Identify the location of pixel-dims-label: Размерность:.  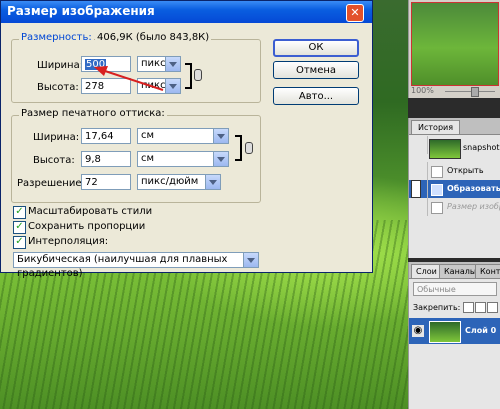
(56, 37).